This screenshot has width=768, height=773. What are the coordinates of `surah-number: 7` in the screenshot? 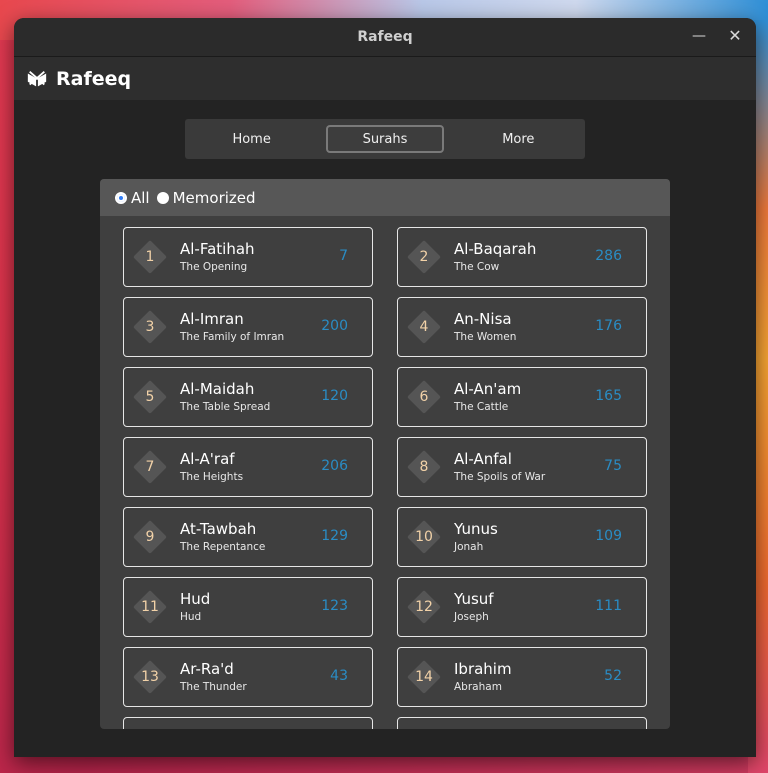 It's located at (150, 467).